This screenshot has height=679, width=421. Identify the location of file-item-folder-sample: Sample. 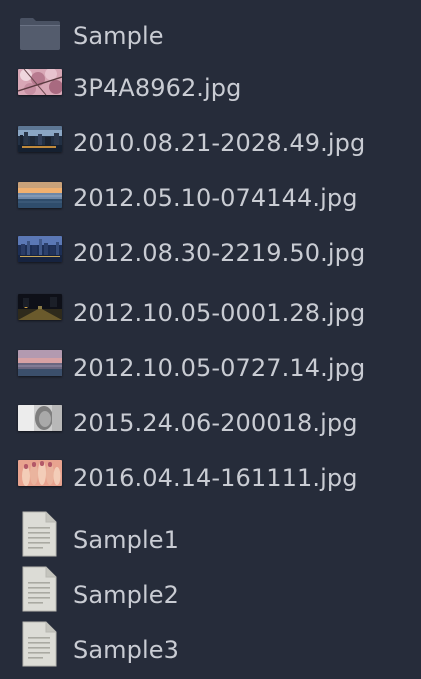
(210, 36).